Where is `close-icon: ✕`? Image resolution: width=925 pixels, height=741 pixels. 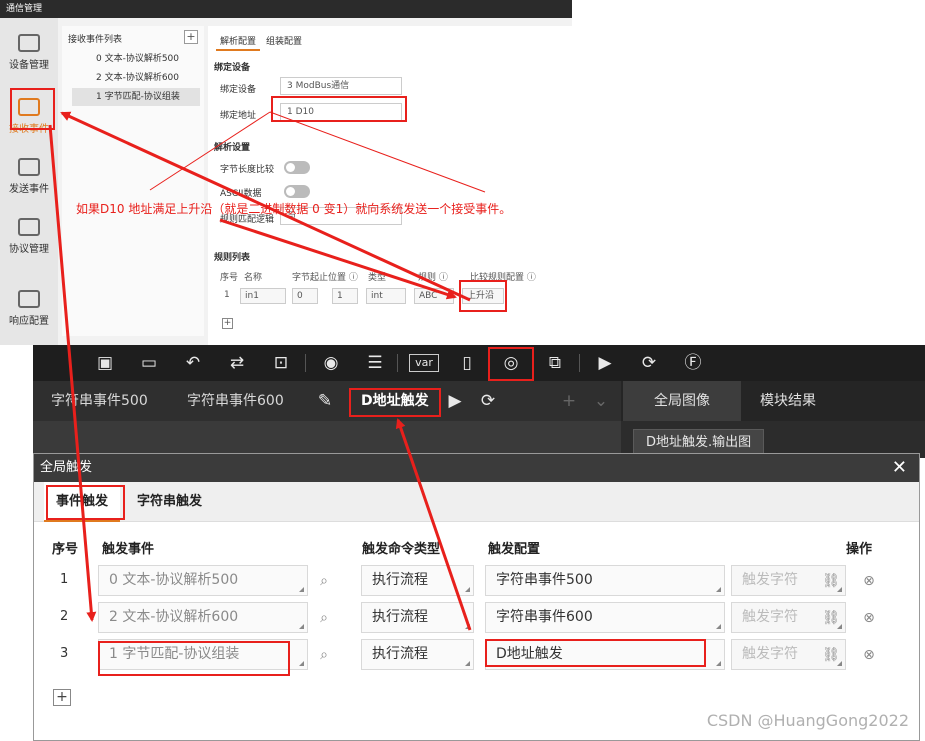
close-icon: ✕ is located at coordinates (899, 468).